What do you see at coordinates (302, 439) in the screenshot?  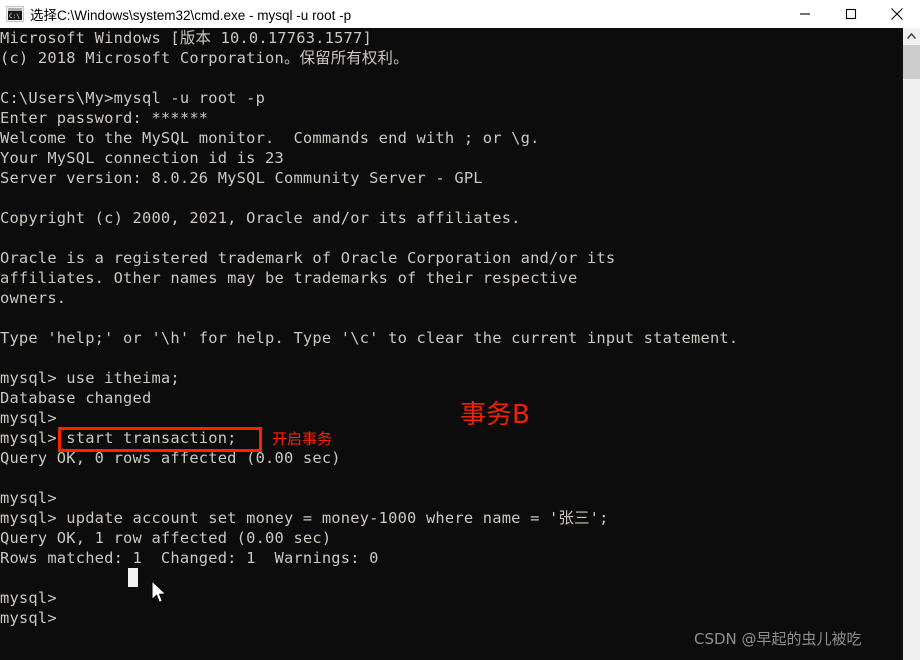 I see `annotation-label-open-transaction: 开启事务` at bounding box center [302, 439].